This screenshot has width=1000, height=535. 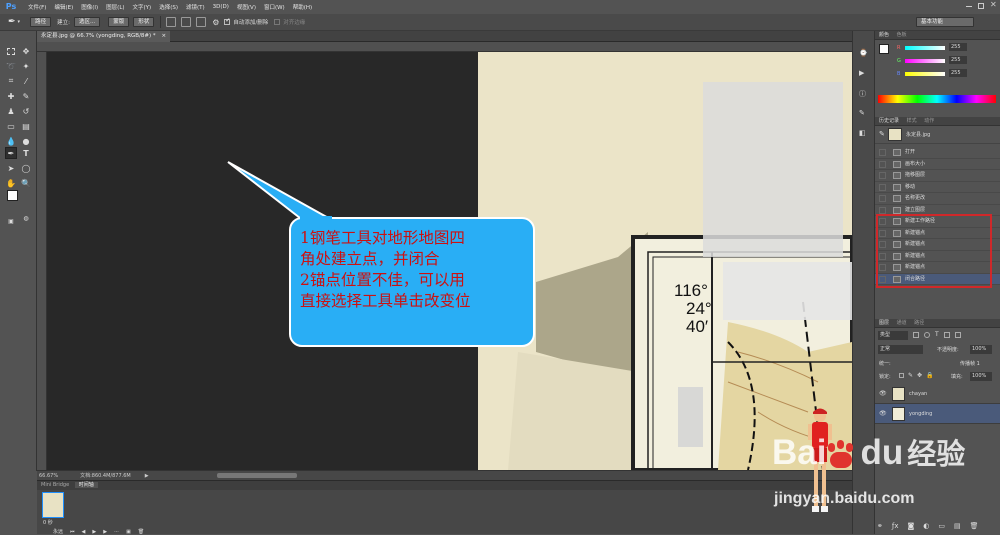 I want to click on menu-view: 视图(V), so click(x=246, y=7).